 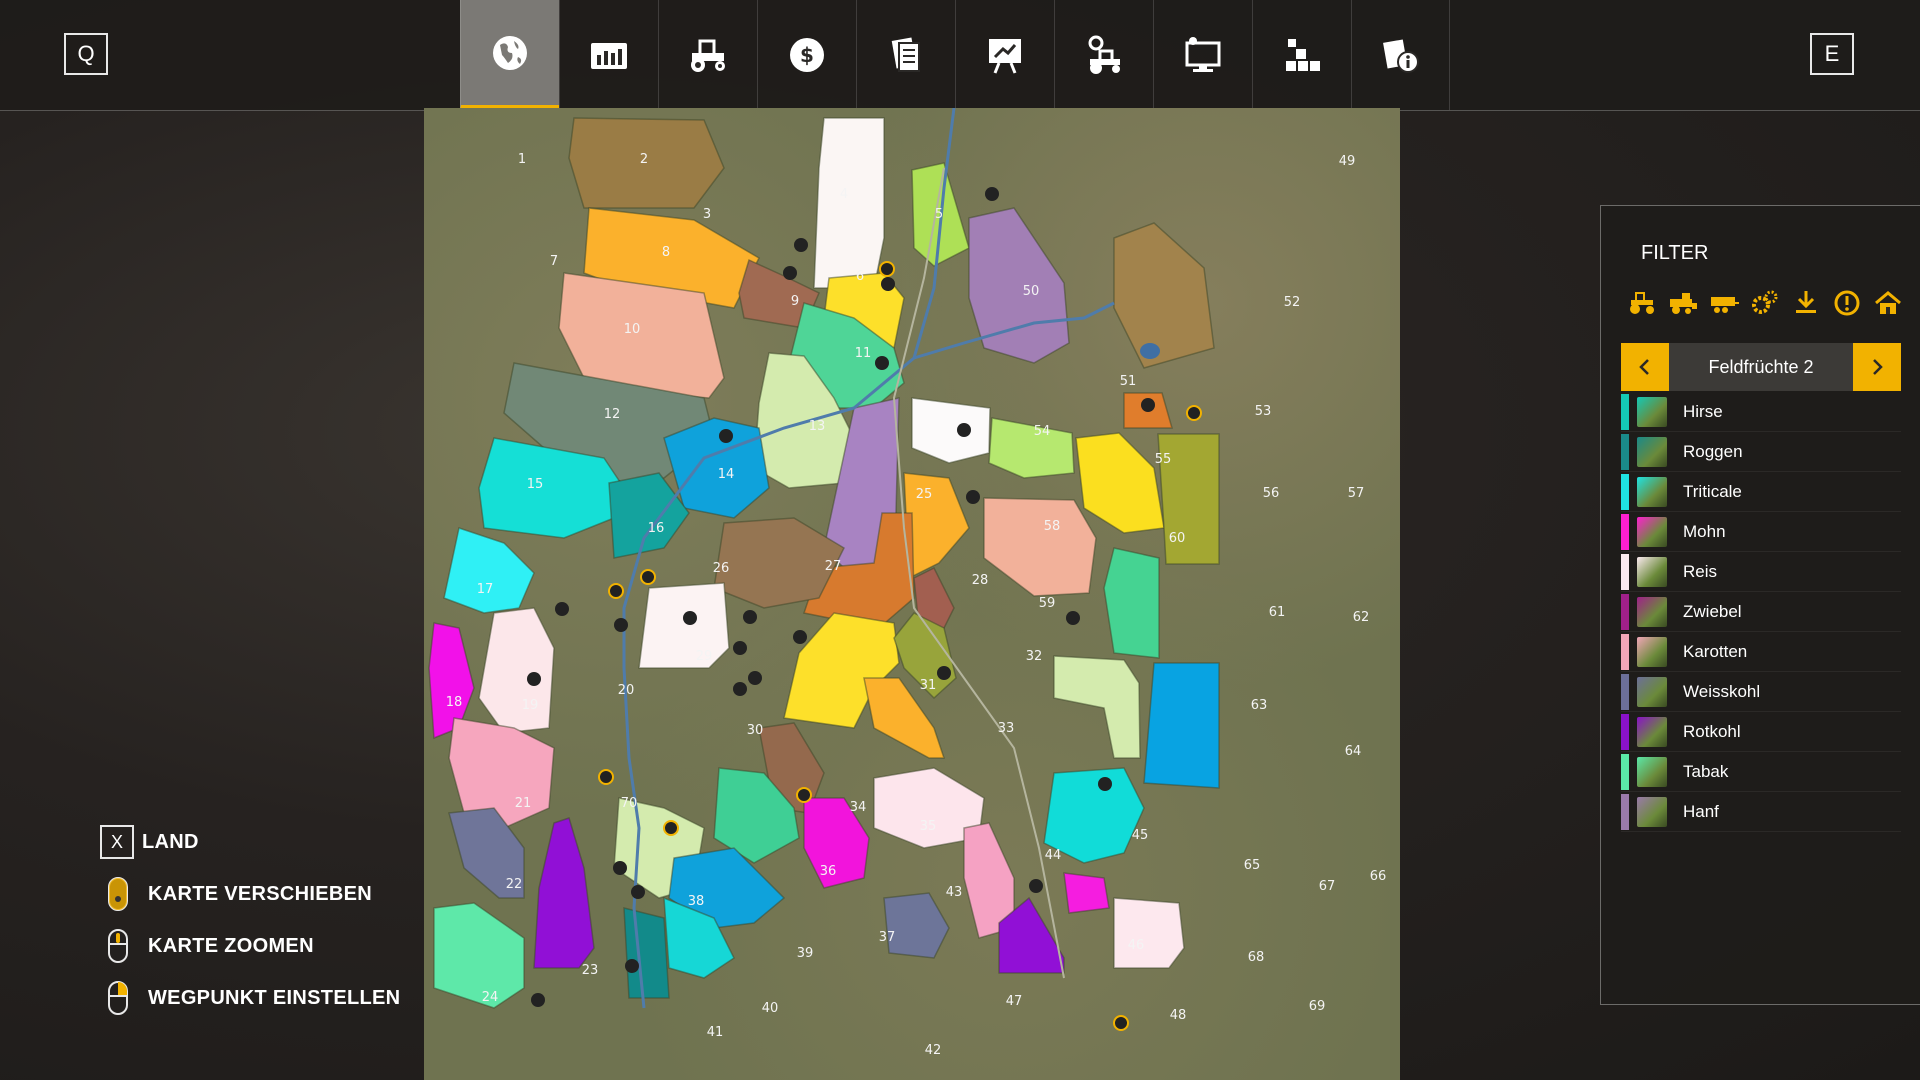 I want to click on field-label: 14, so click(x=726, y=474).